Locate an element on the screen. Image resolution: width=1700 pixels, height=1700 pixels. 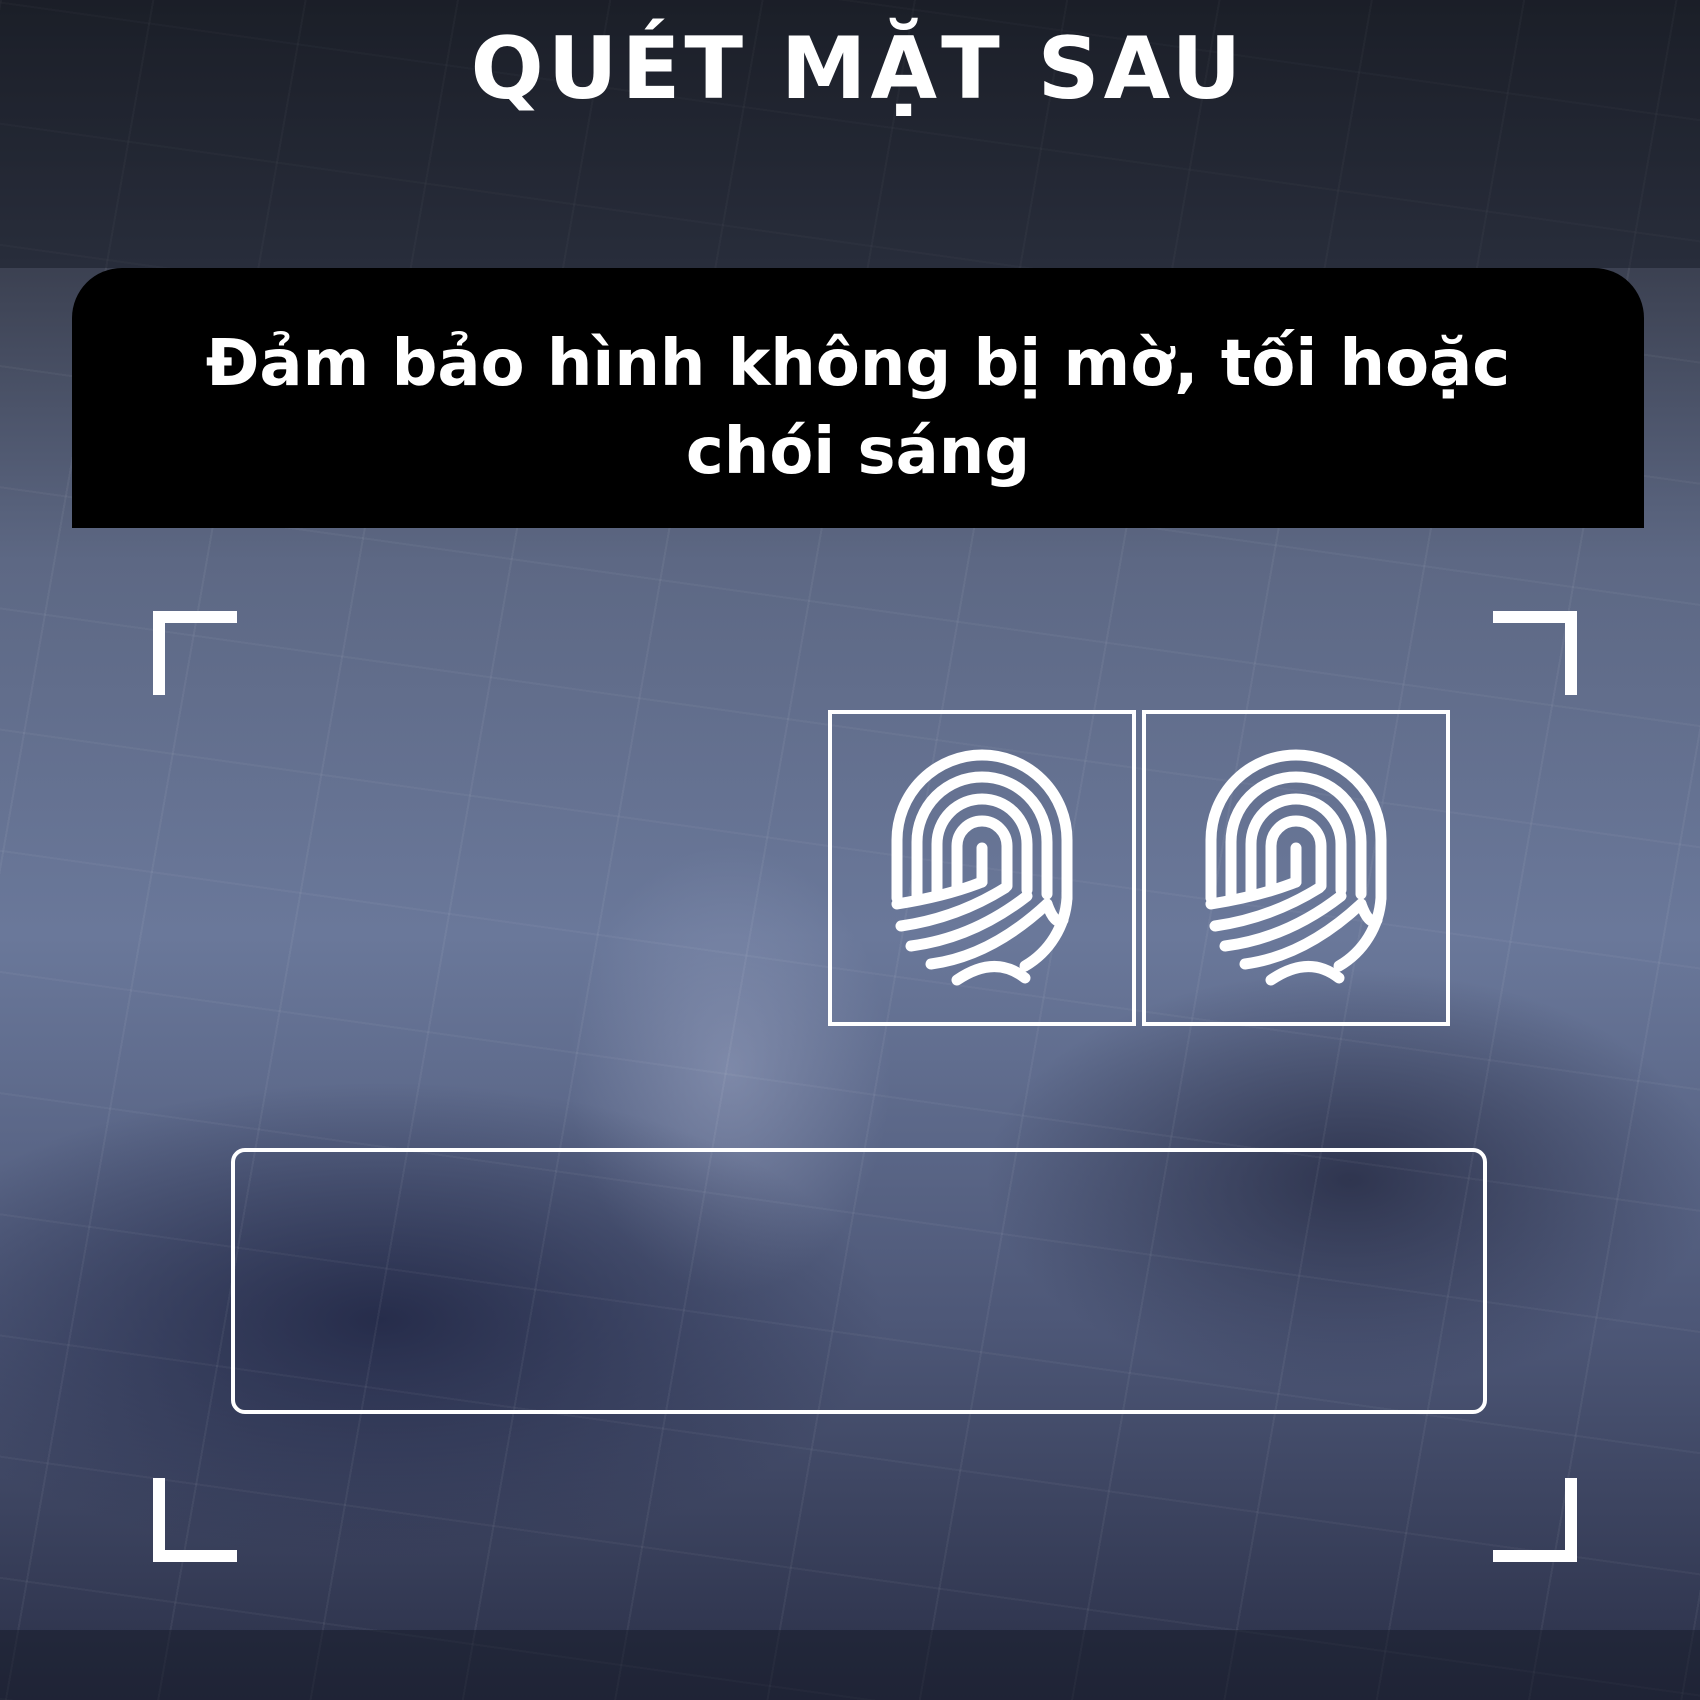
corner-guide-top-left is located at coordinates (195, 653).